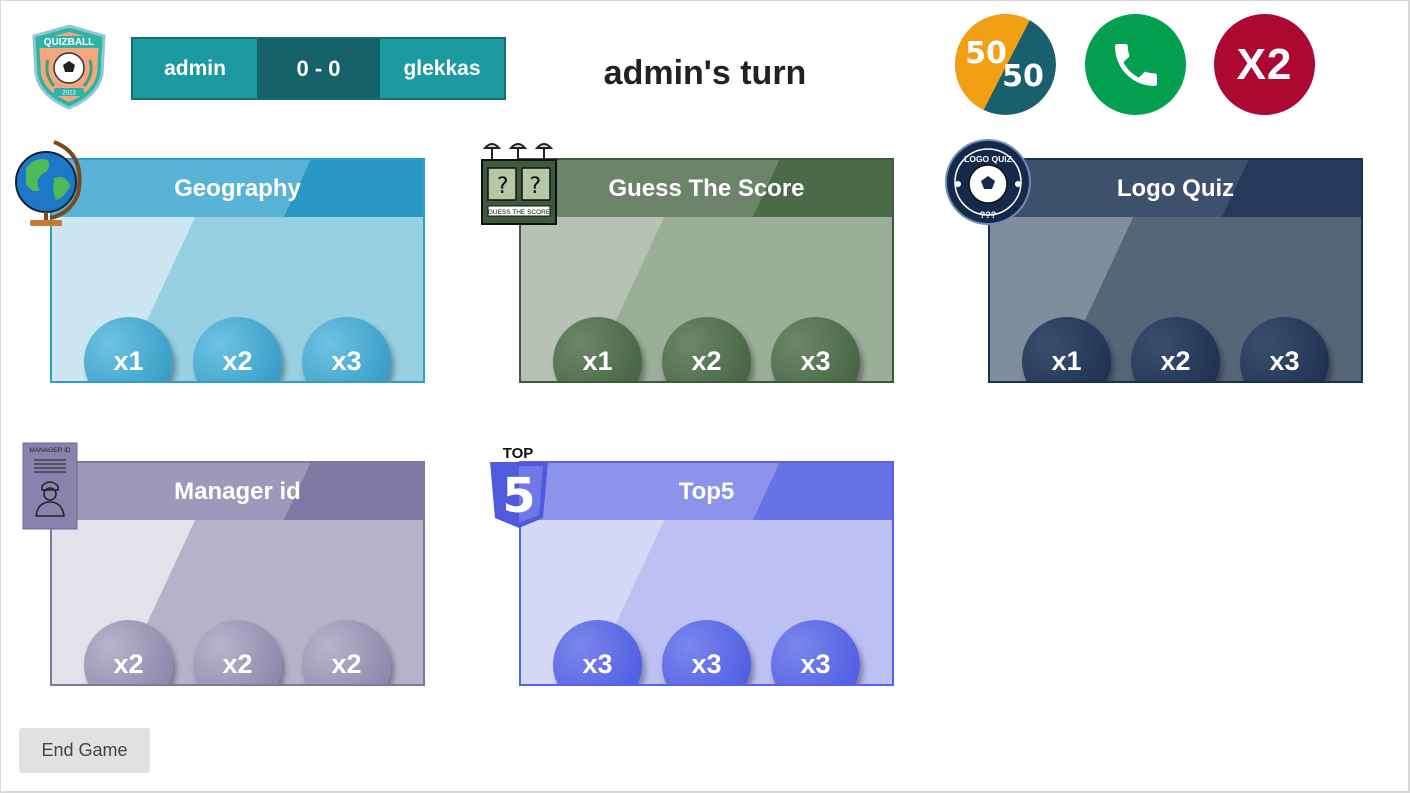  Describe the element at coordinates (706, 602) in the screenshot. I see `category-body: x3 x3 x3` at that location.